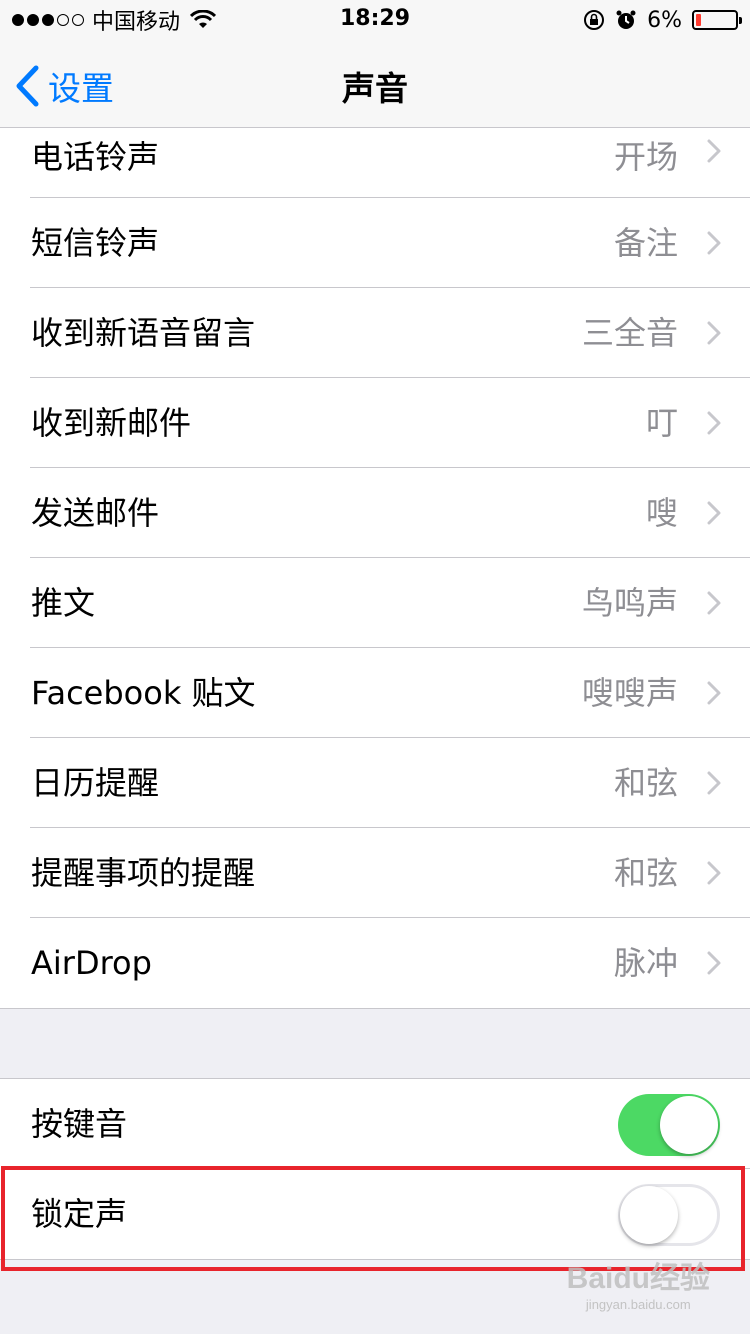 Image resolution: width=750 pixels, height=1334 pixels. What do you see at coordinates (375, 513) in the screenshot?
I see `list-item: 发送邮件 嗖` at bounding box center [375, 513].